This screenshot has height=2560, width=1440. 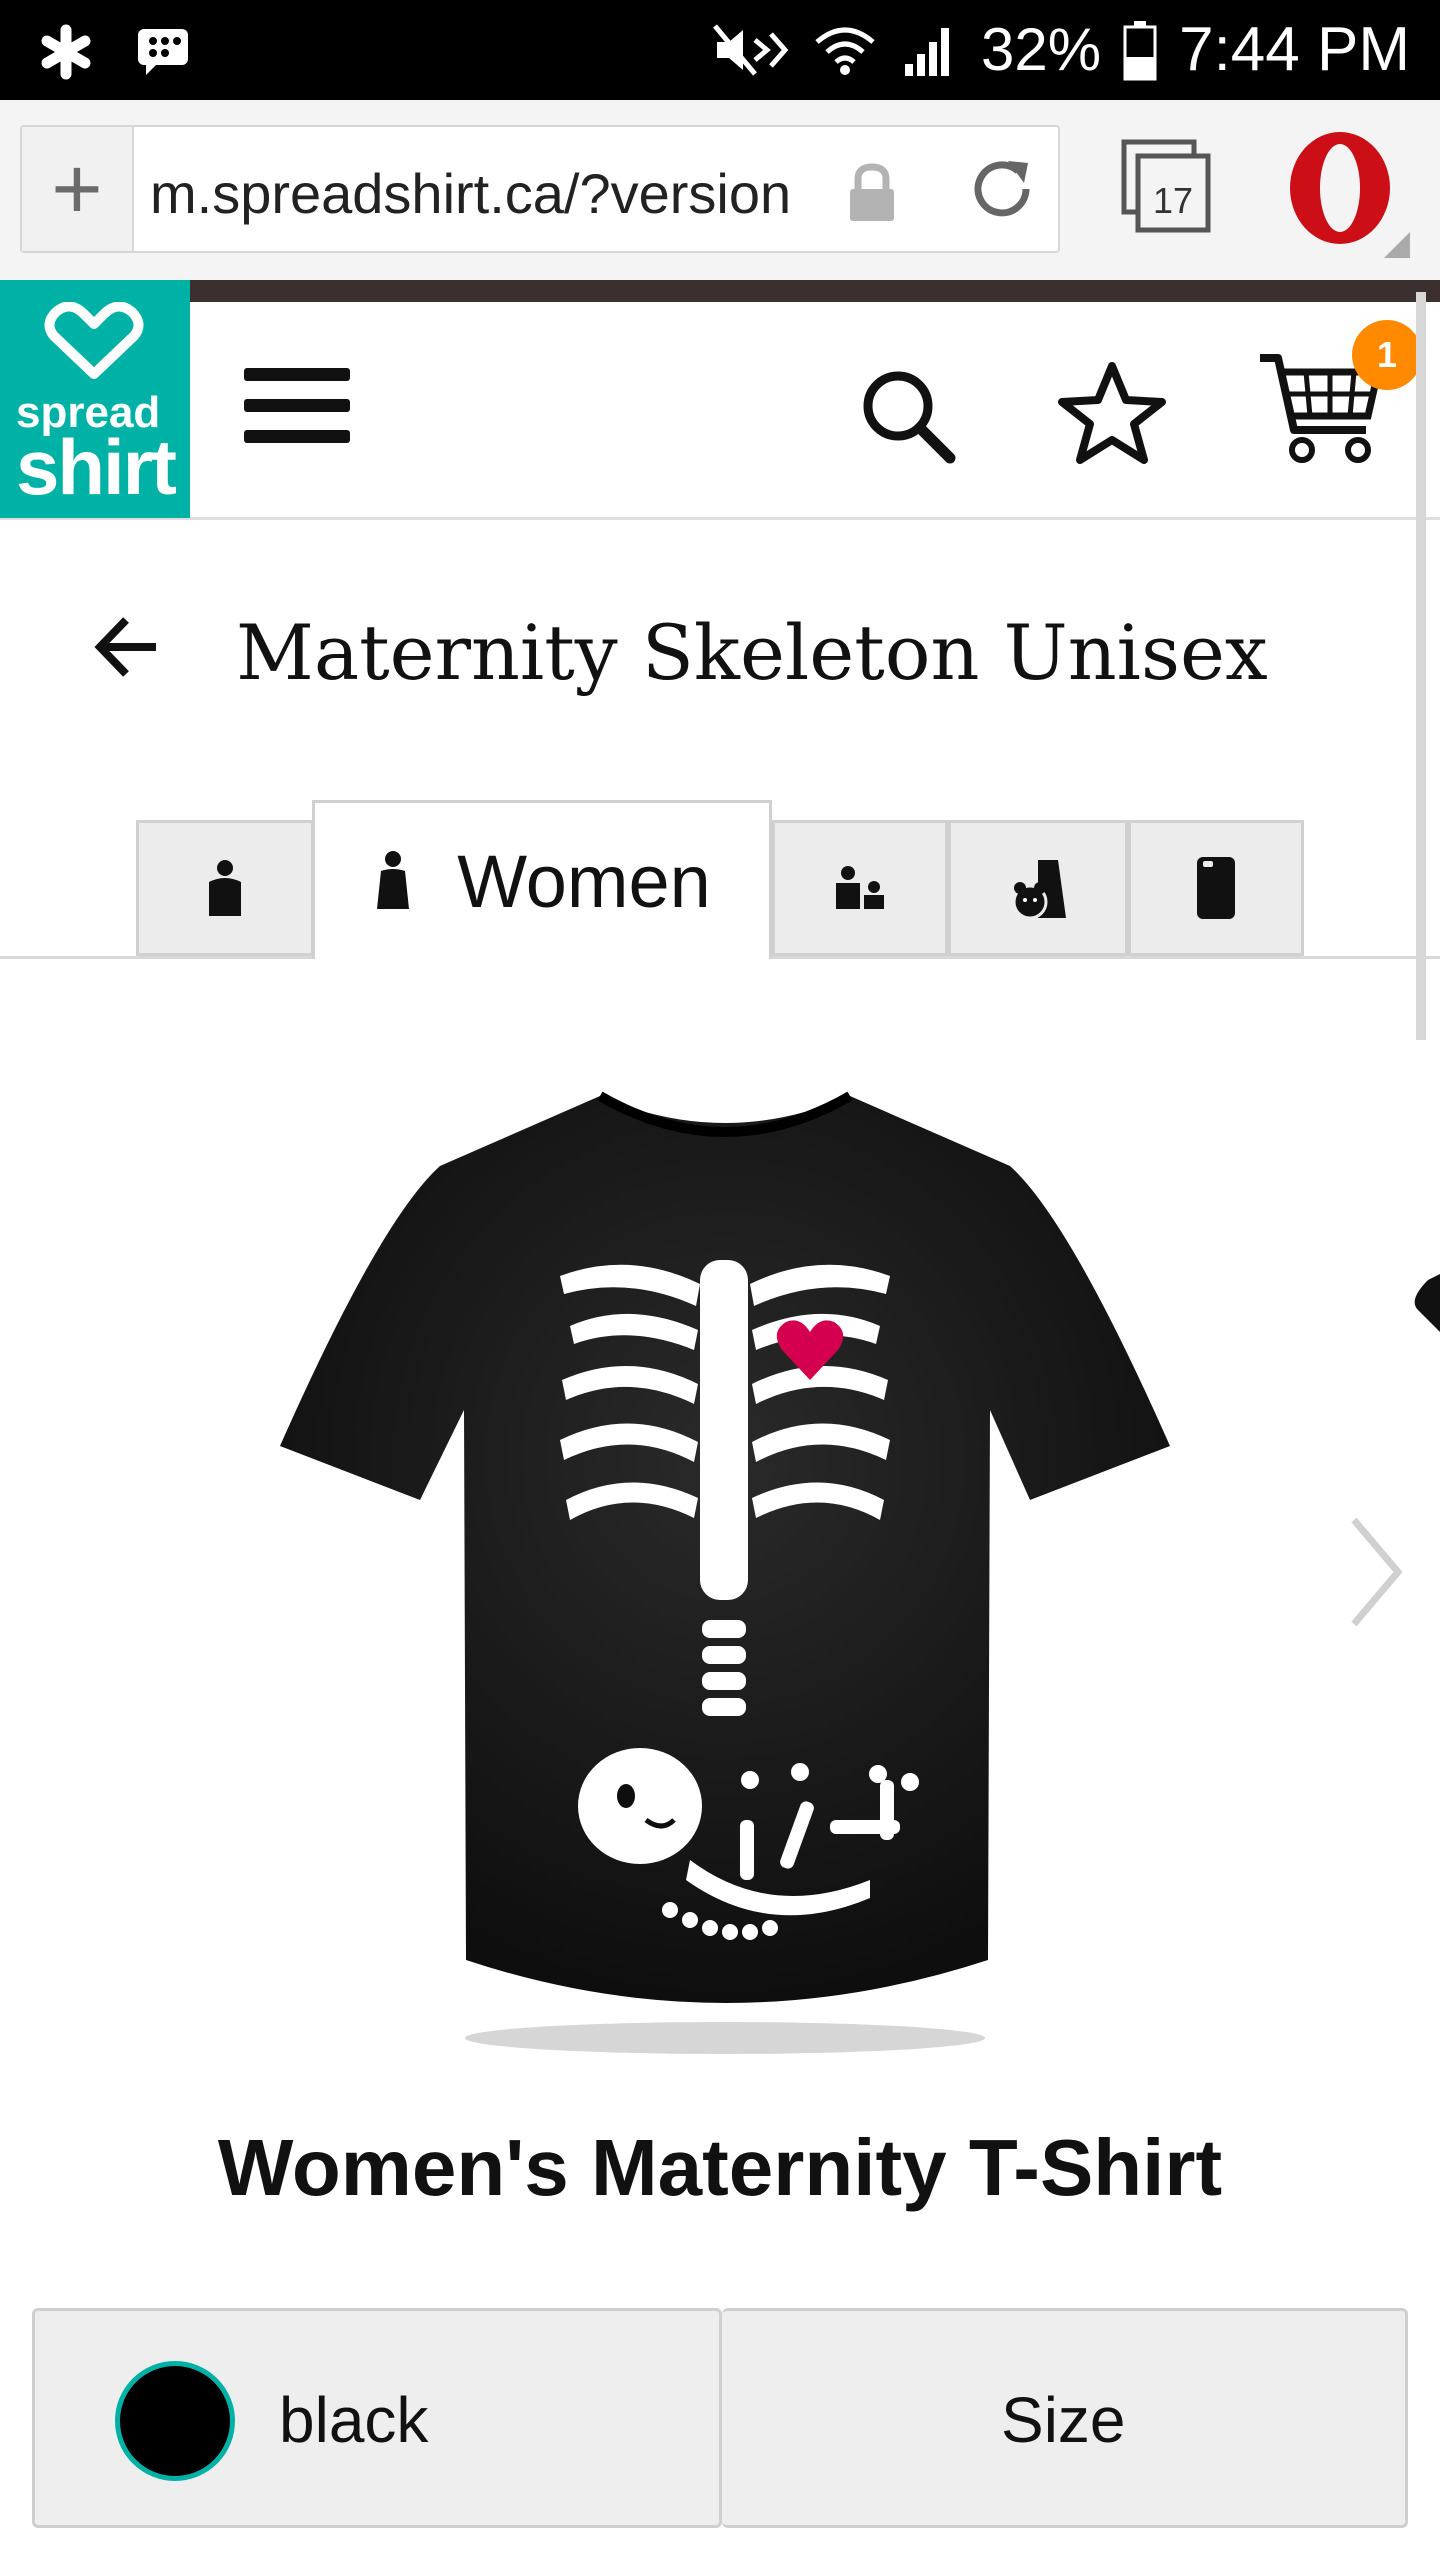 I want to click on tab-baby, so click(x=1038, y=888).